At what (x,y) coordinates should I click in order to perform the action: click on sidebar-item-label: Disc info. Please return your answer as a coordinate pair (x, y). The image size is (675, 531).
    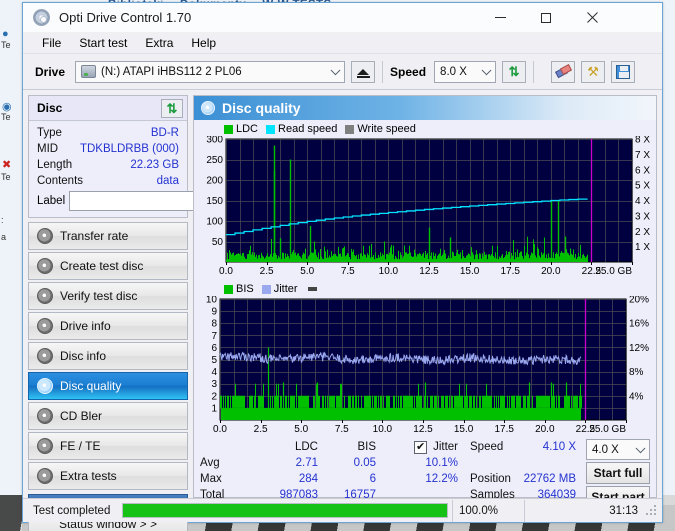
    Looking at the image, I should click on (83, 356).